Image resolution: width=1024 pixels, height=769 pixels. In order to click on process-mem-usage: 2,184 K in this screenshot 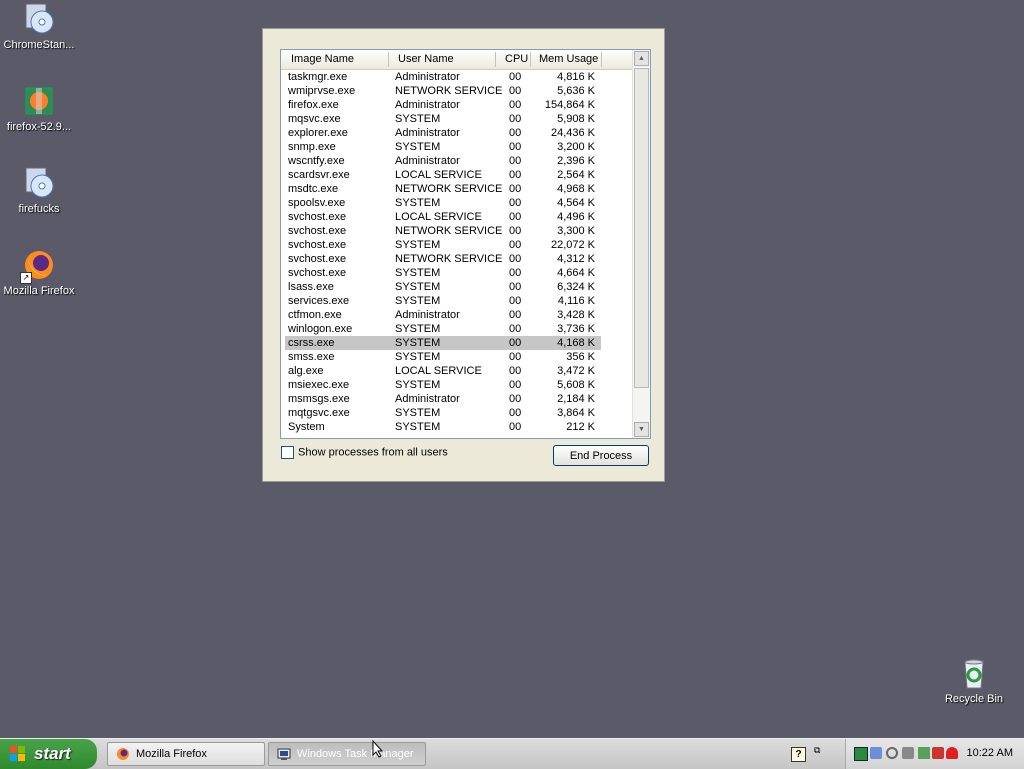, I will do `click(576, 399)`.